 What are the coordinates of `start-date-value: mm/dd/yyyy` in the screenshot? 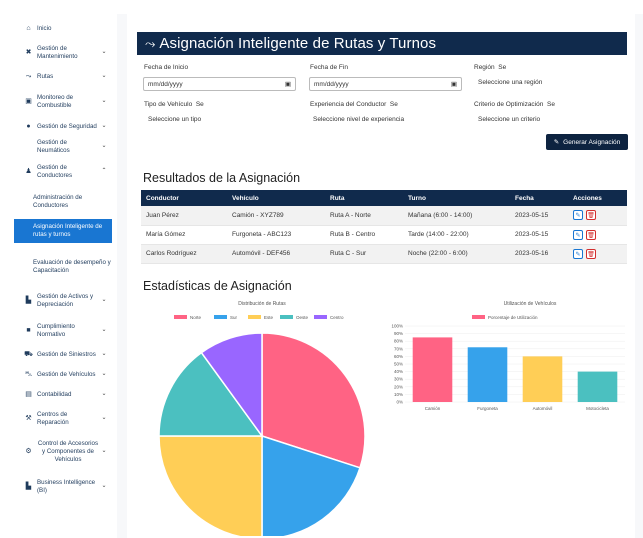 It's located at (165, 84).